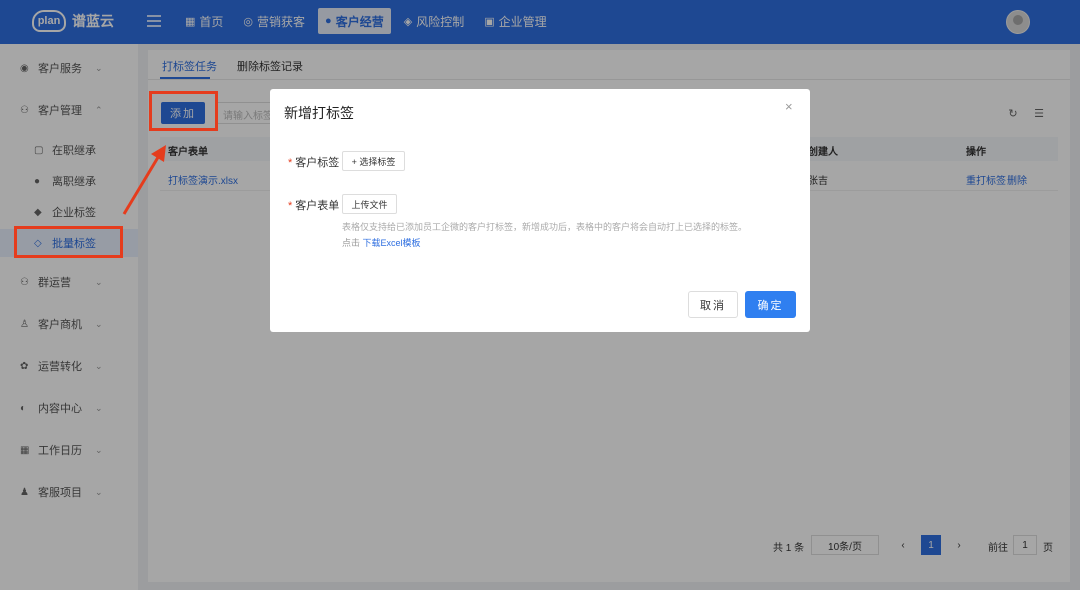 The height and width of the screenshot is (590, 1080). Describe the element at coordinates (369, 204) in the screenshot. I see `upload-file-button: 上传文件` at that location.